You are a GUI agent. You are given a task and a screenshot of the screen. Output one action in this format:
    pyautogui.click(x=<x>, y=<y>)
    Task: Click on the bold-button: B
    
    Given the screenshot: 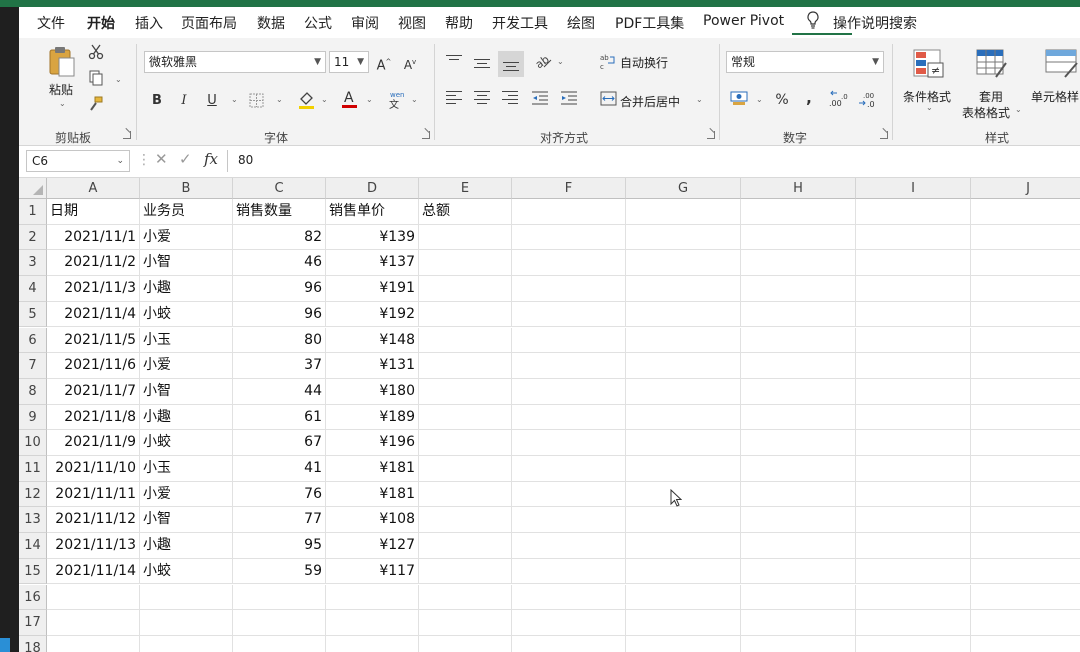 What is the action you would take?
    pyautogui.click(x=157, y=101)
    